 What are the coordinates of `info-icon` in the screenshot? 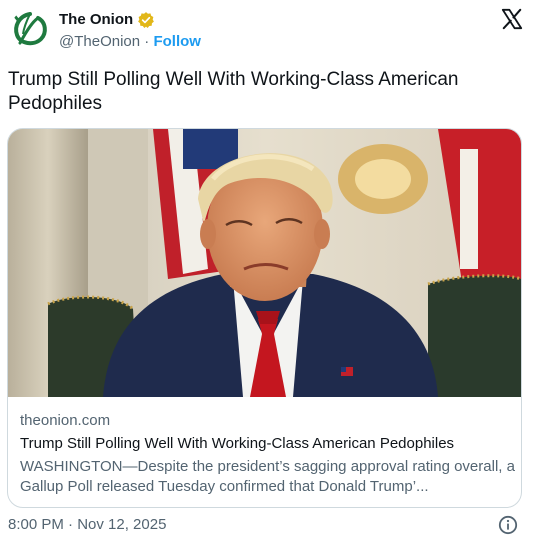 It's located at (508, 525).